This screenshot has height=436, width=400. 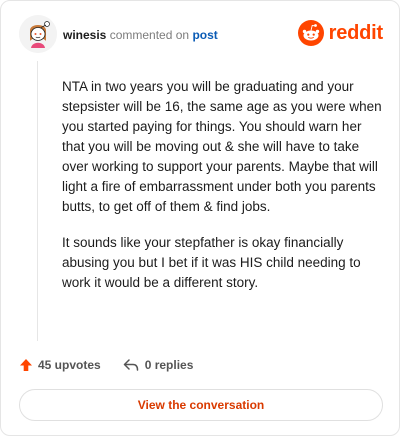 I want to click on replies-button: 0 replies, so click(x=158, y=365).